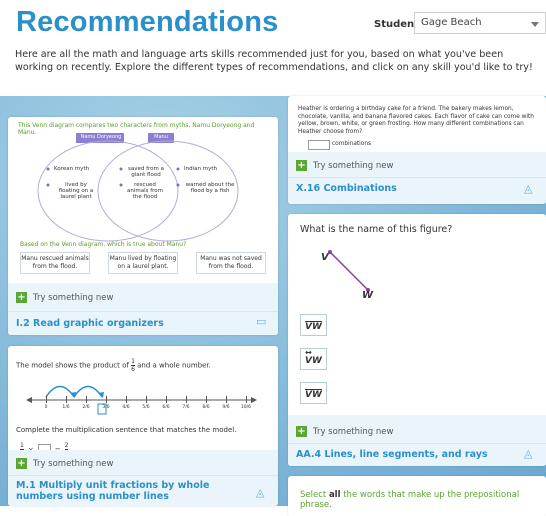 This screenshot has height=516, width=546. Describe the element at coordinates (210, 188) in the screenshot. I see `venn-right-item: warned about the flood by a fish` at that location.